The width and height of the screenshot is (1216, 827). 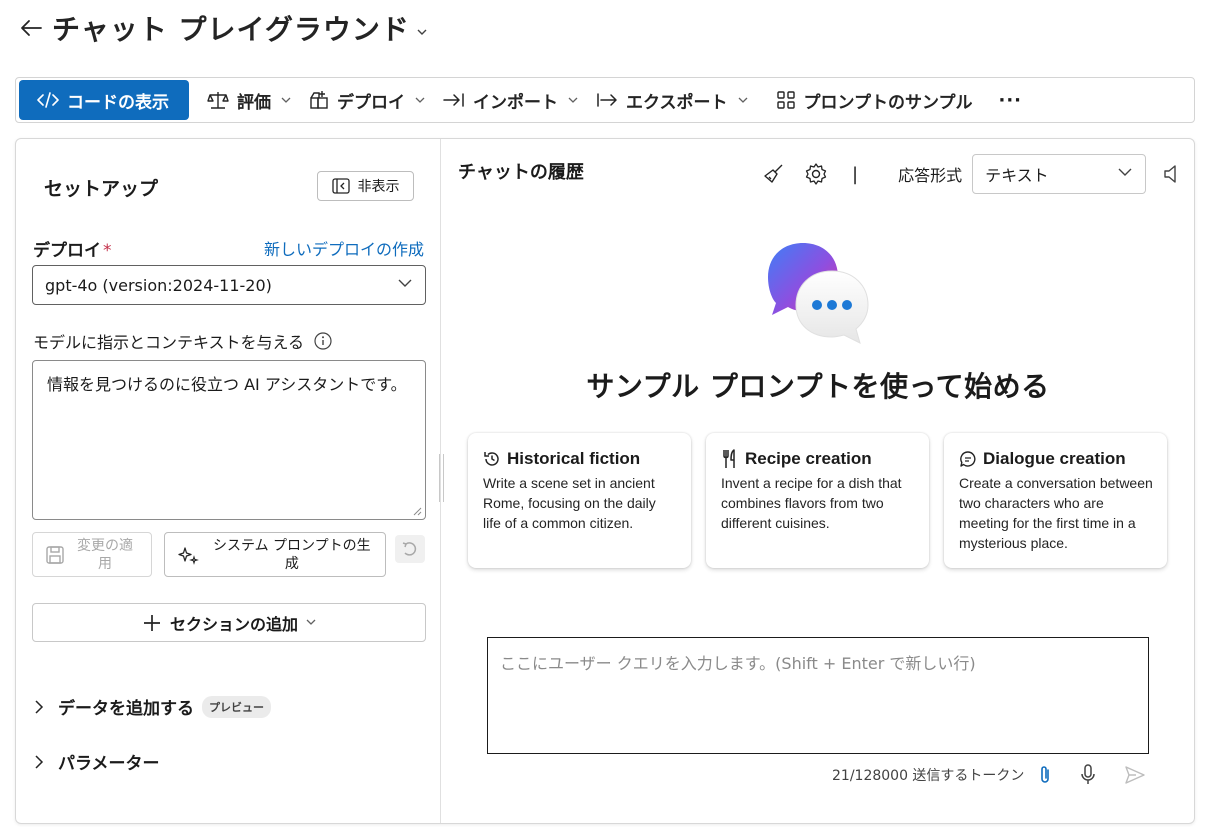 I want to click on reset-button, so click(x=410, y=549).